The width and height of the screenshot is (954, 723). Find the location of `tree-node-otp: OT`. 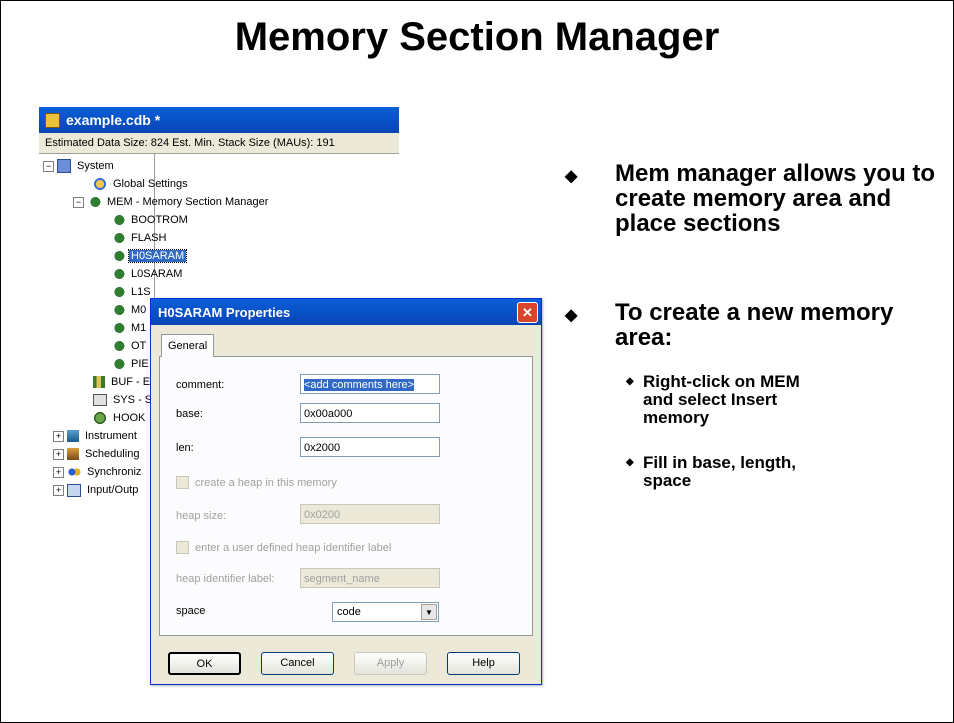

tree-node-otp: OT is located at coordinates (129, 346).